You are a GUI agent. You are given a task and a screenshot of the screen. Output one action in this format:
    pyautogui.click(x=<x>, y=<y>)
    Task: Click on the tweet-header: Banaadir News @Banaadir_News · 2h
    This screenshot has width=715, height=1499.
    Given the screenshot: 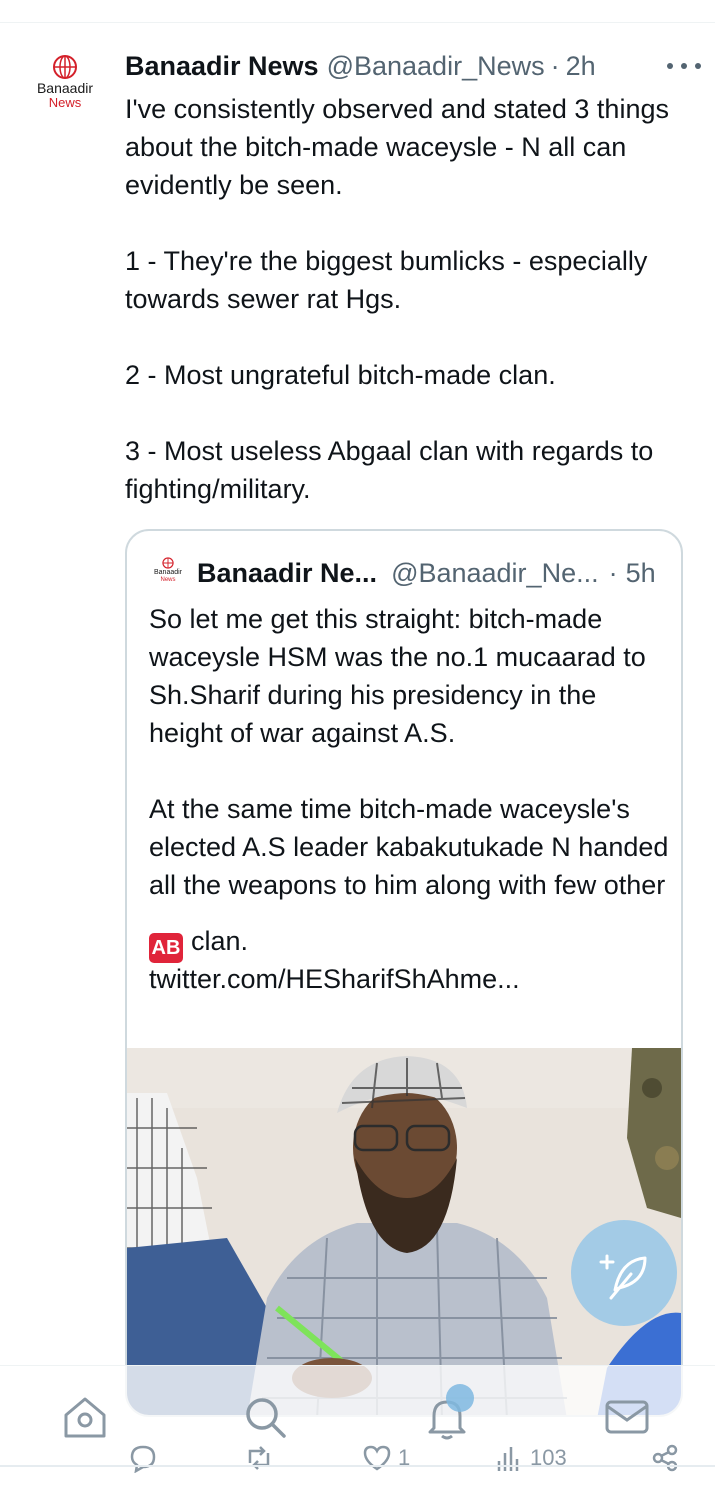 What is the action you would take?
    pyautogui.click(x=410, y=66)
    